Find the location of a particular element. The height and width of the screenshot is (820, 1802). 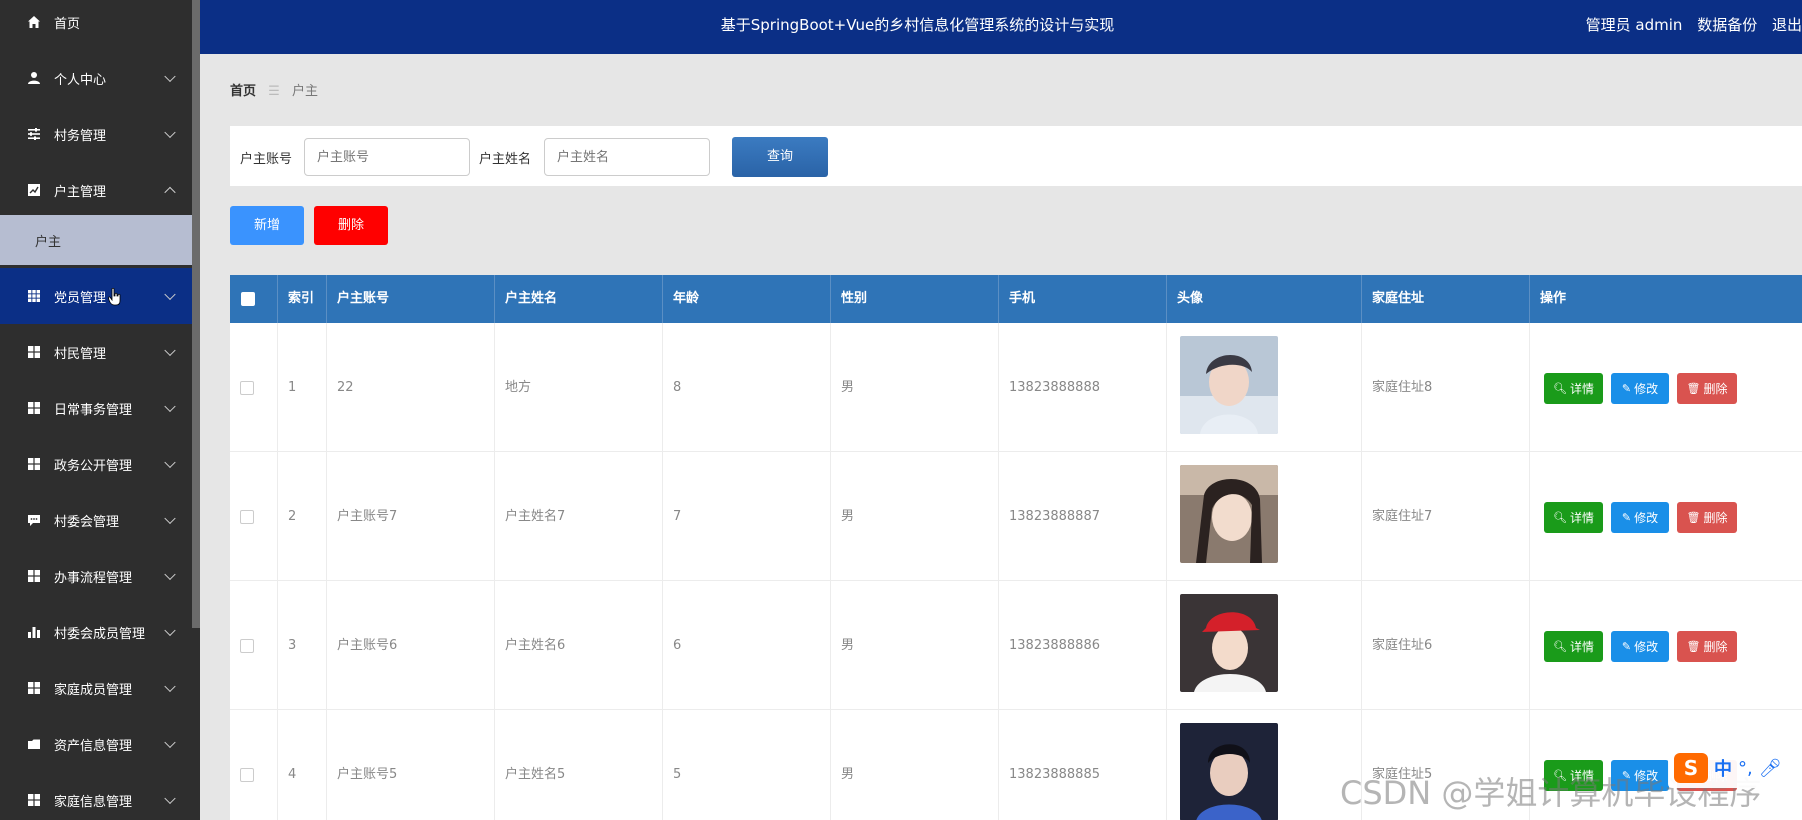

folder-icon is located at coordinates (34, 744).